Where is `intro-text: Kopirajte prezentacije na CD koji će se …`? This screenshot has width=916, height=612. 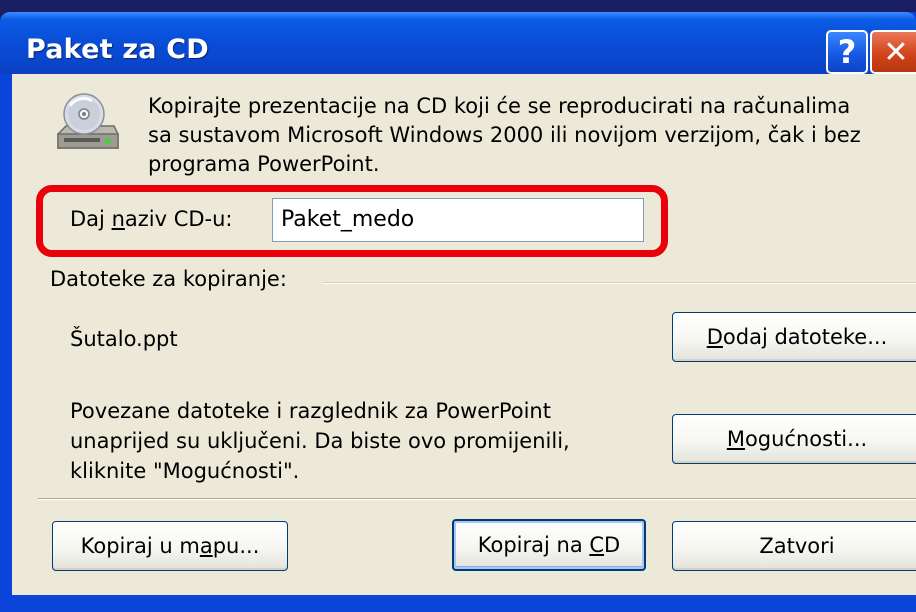
intro-text: Kopirajte prezentacije na CD koji će se … is located at coordinates (532, 135).